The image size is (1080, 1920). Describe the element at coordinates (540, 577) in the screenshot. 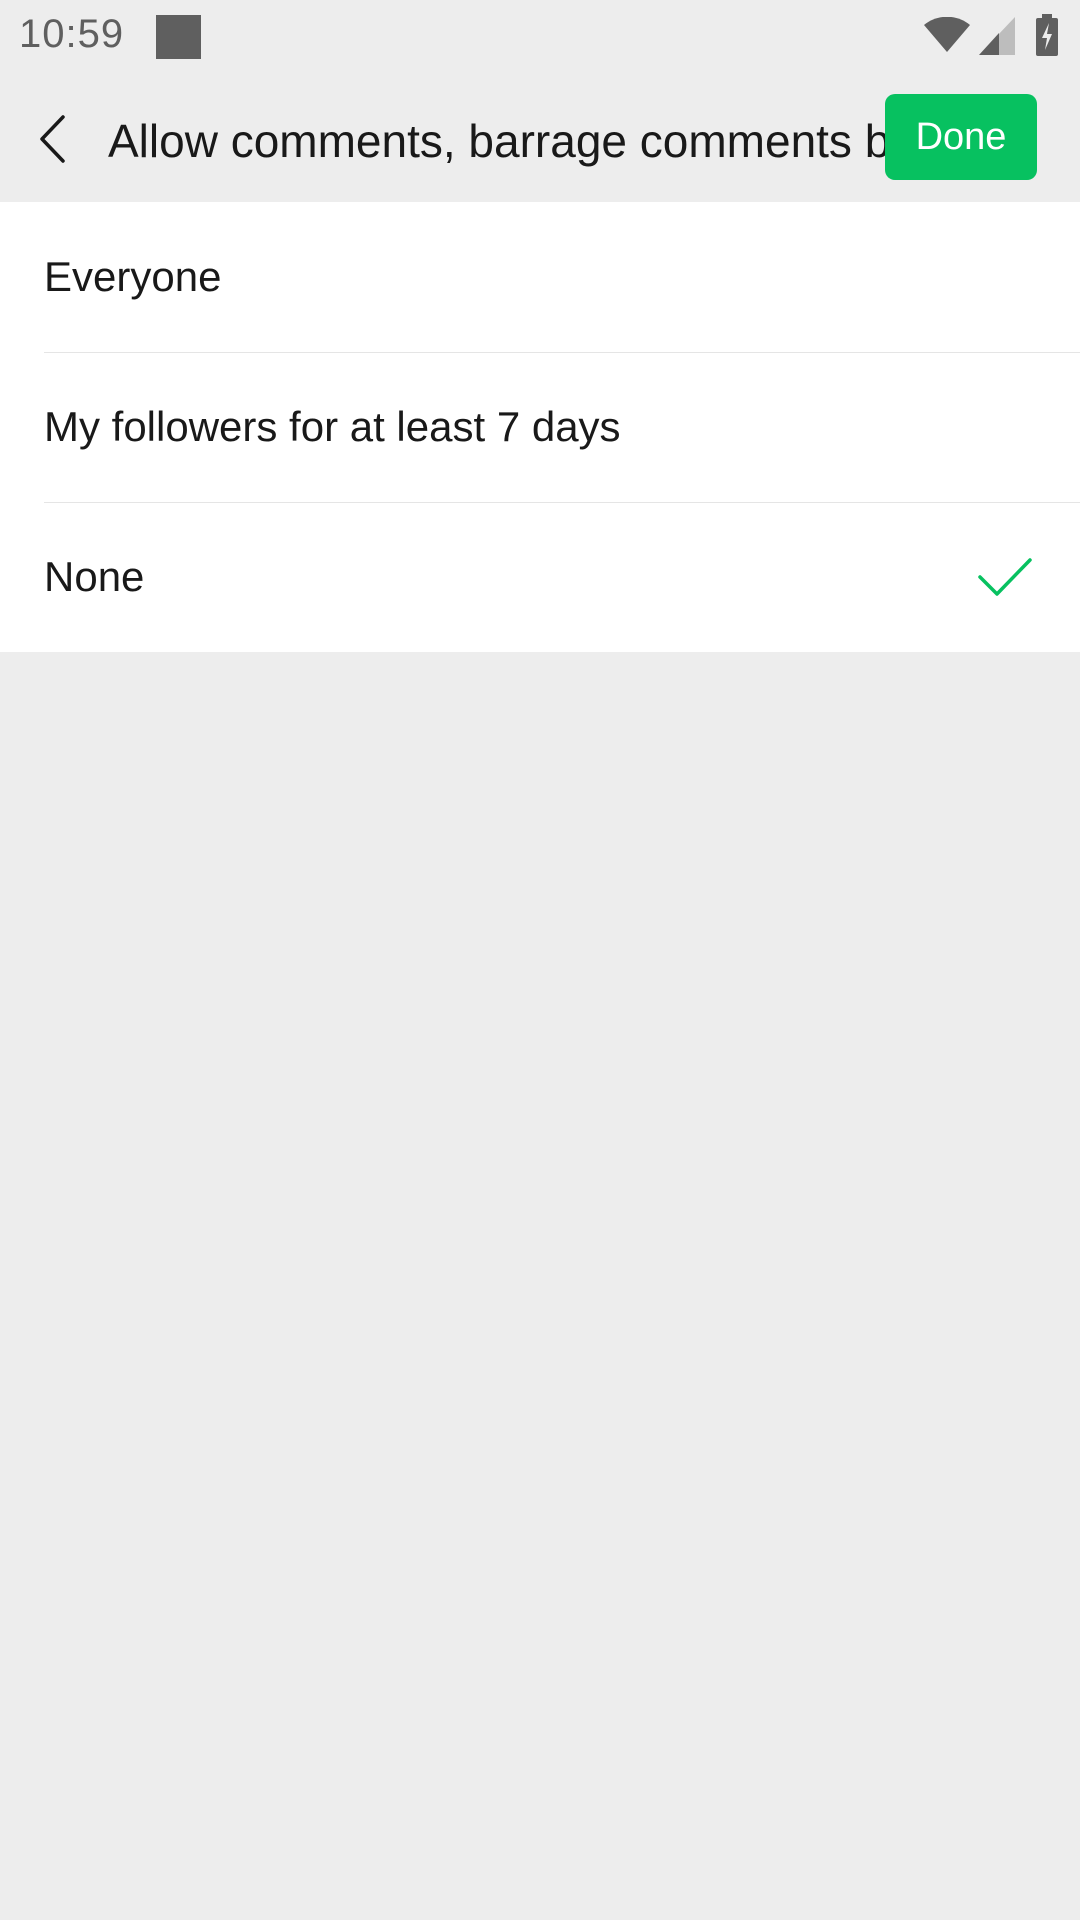

I see `option-none: None` at that location.